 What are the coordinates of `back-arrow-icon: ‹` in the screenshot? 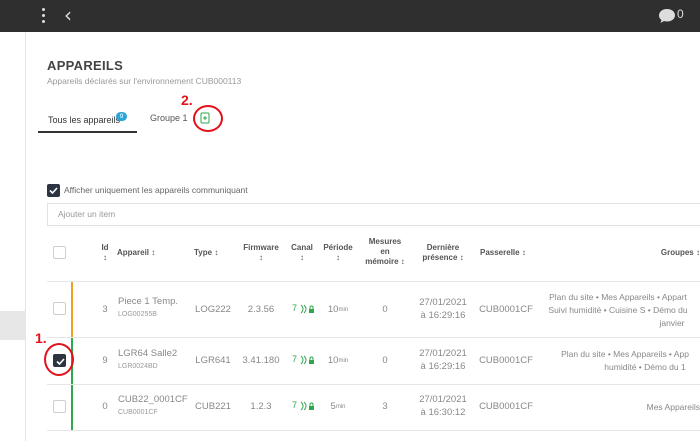 It's located at (74, 15).